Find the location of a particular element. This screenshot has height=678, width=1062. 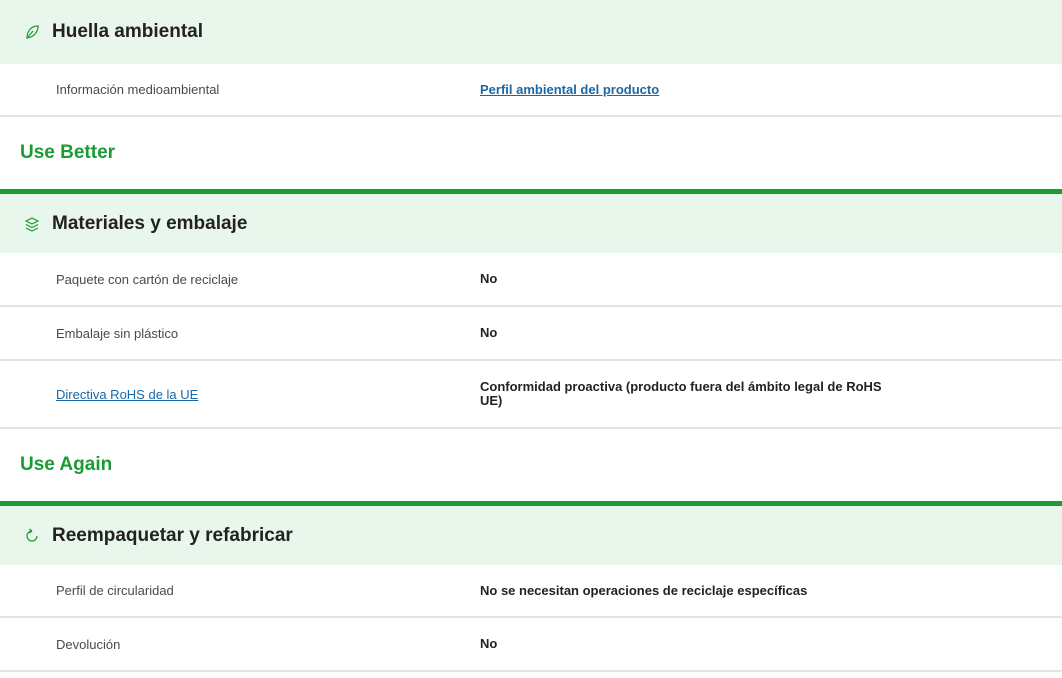

group-title-use-again: Use Again is located at coordinates (66, 464).